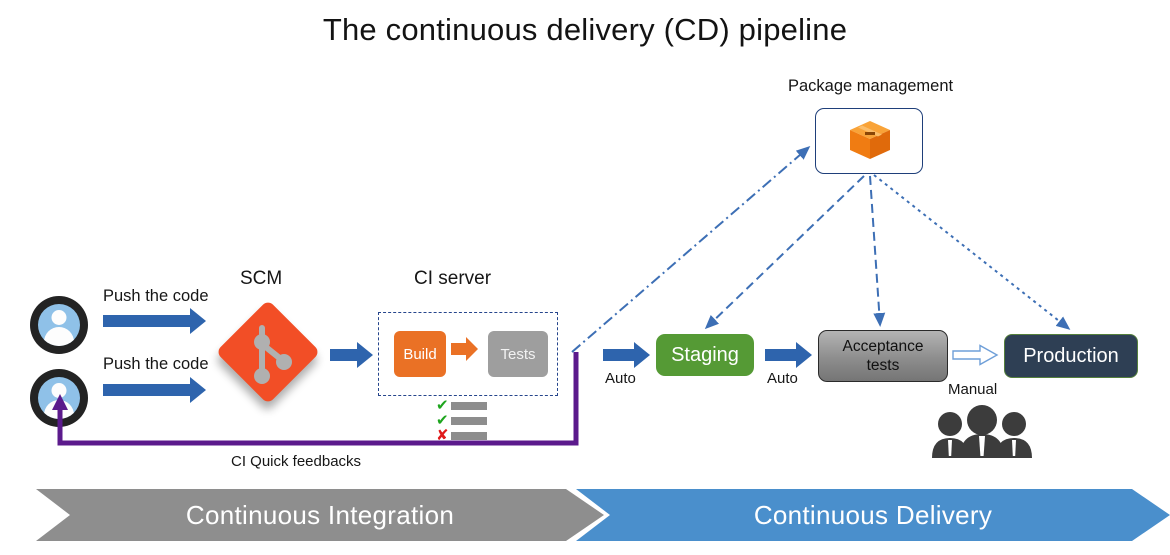 The image size is (1170, 555). Describe the element at coordinates (626, 355) in the screenshot. I see `auto-arrow-staging` at that location.